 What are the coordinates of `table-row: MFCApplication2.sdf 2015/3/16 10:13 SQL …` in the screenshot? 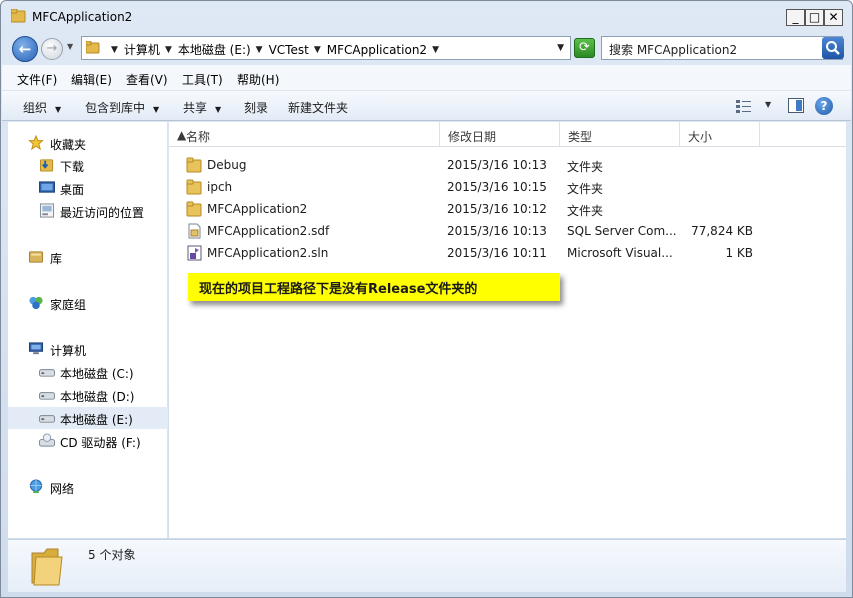 It's located at (507, 231).